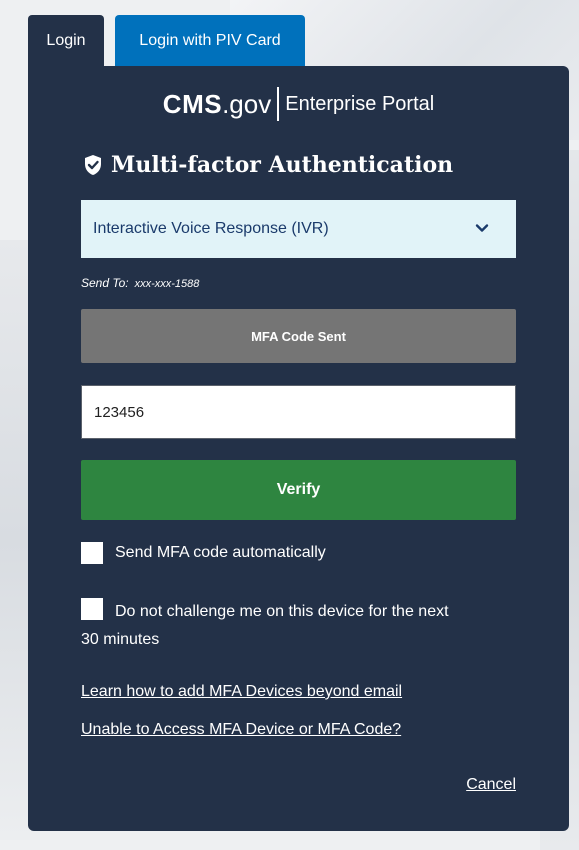 The image size is (579, 850). I want to click on tab-login: Login, so click(66, 40).